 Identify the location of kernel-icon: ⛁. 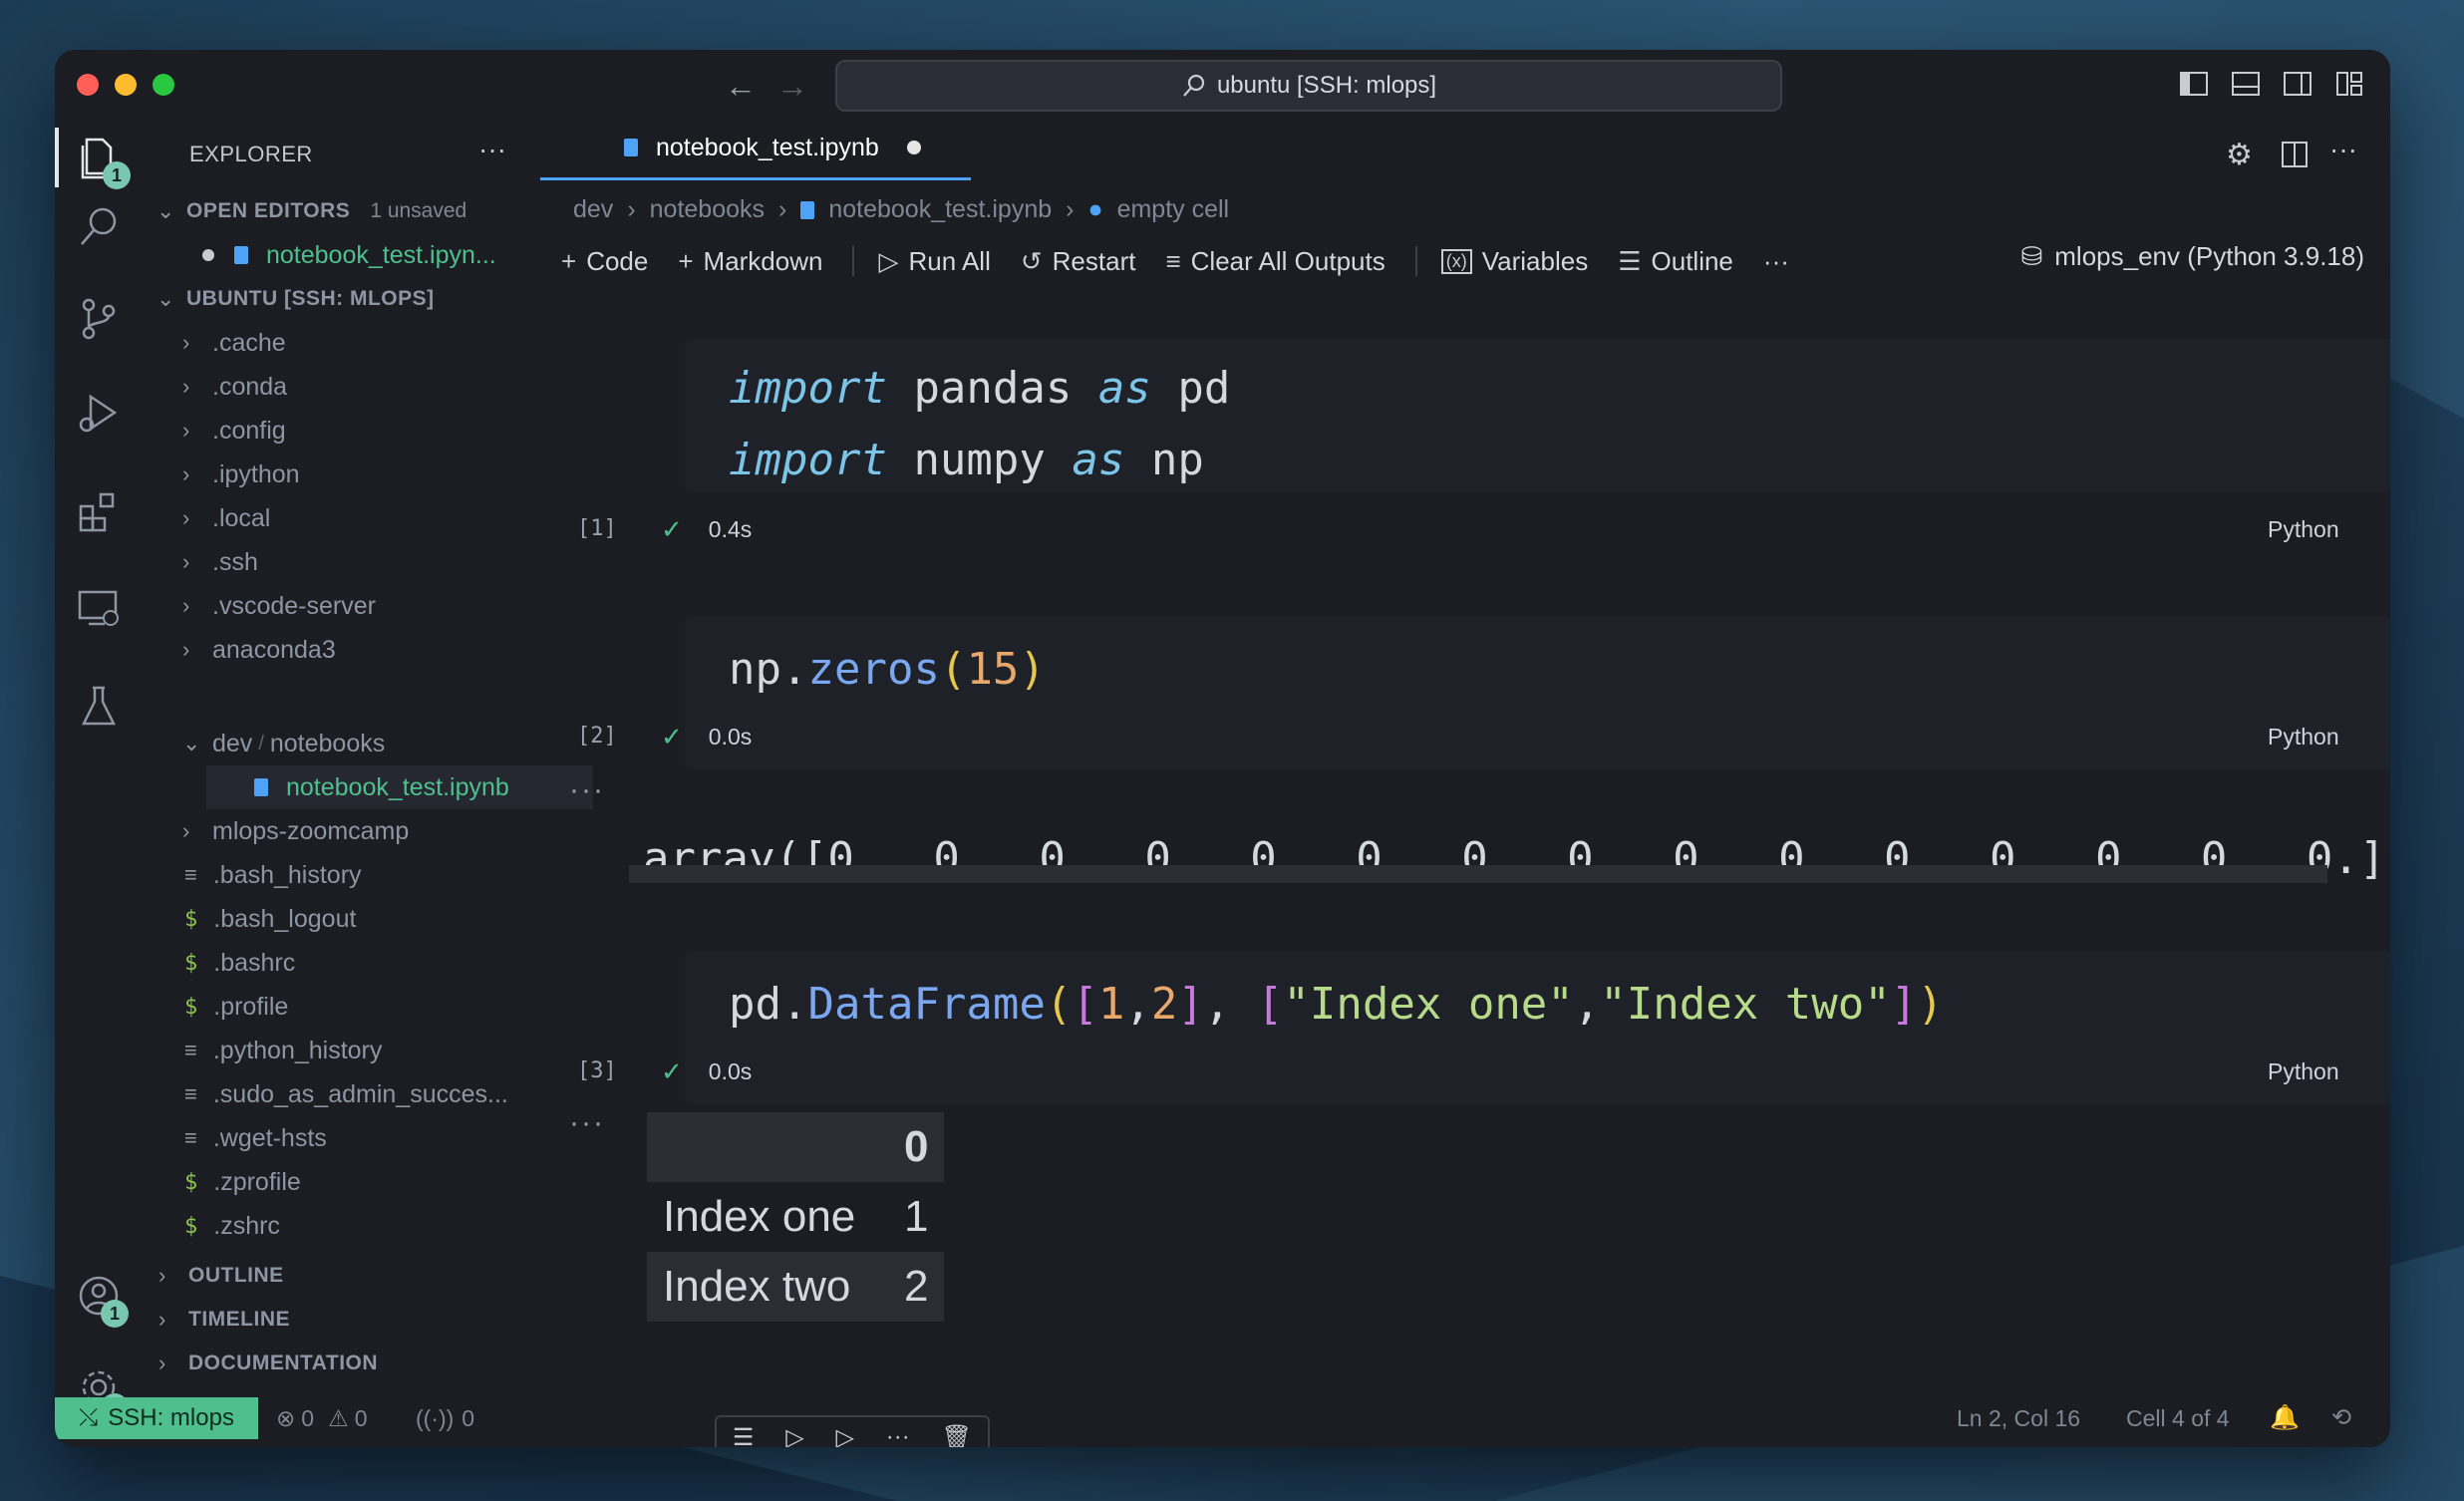
(2032, 256).